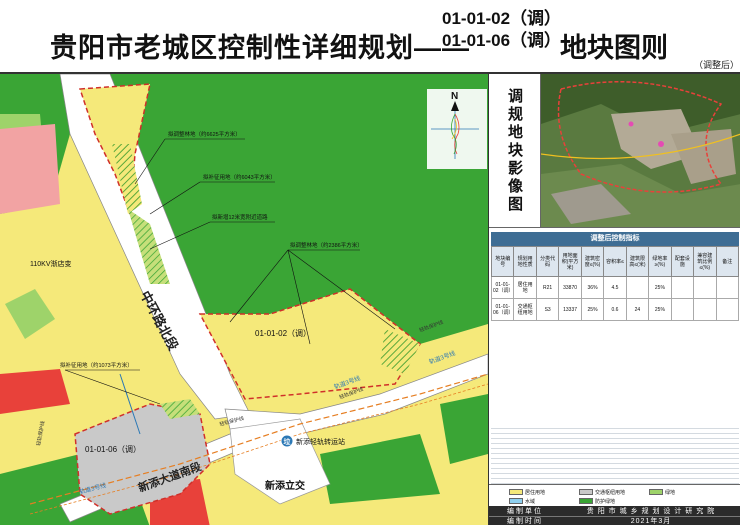 The height and width of the screenshot is (525, 740). I want to click on table-title: 调整后控制指标, so click(615, 239).